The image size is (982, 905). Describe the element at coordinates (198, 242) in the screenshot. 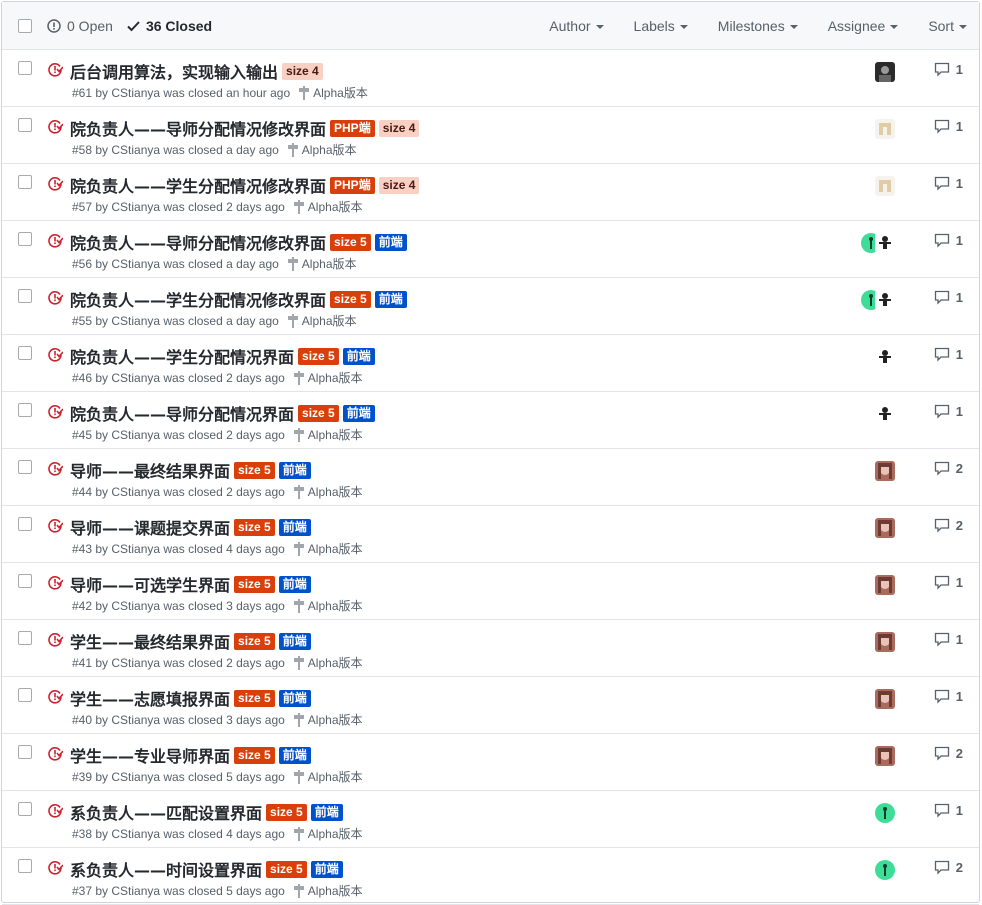

I see `issue-title: 院负责人——导师分配情况修改界面` at that location.